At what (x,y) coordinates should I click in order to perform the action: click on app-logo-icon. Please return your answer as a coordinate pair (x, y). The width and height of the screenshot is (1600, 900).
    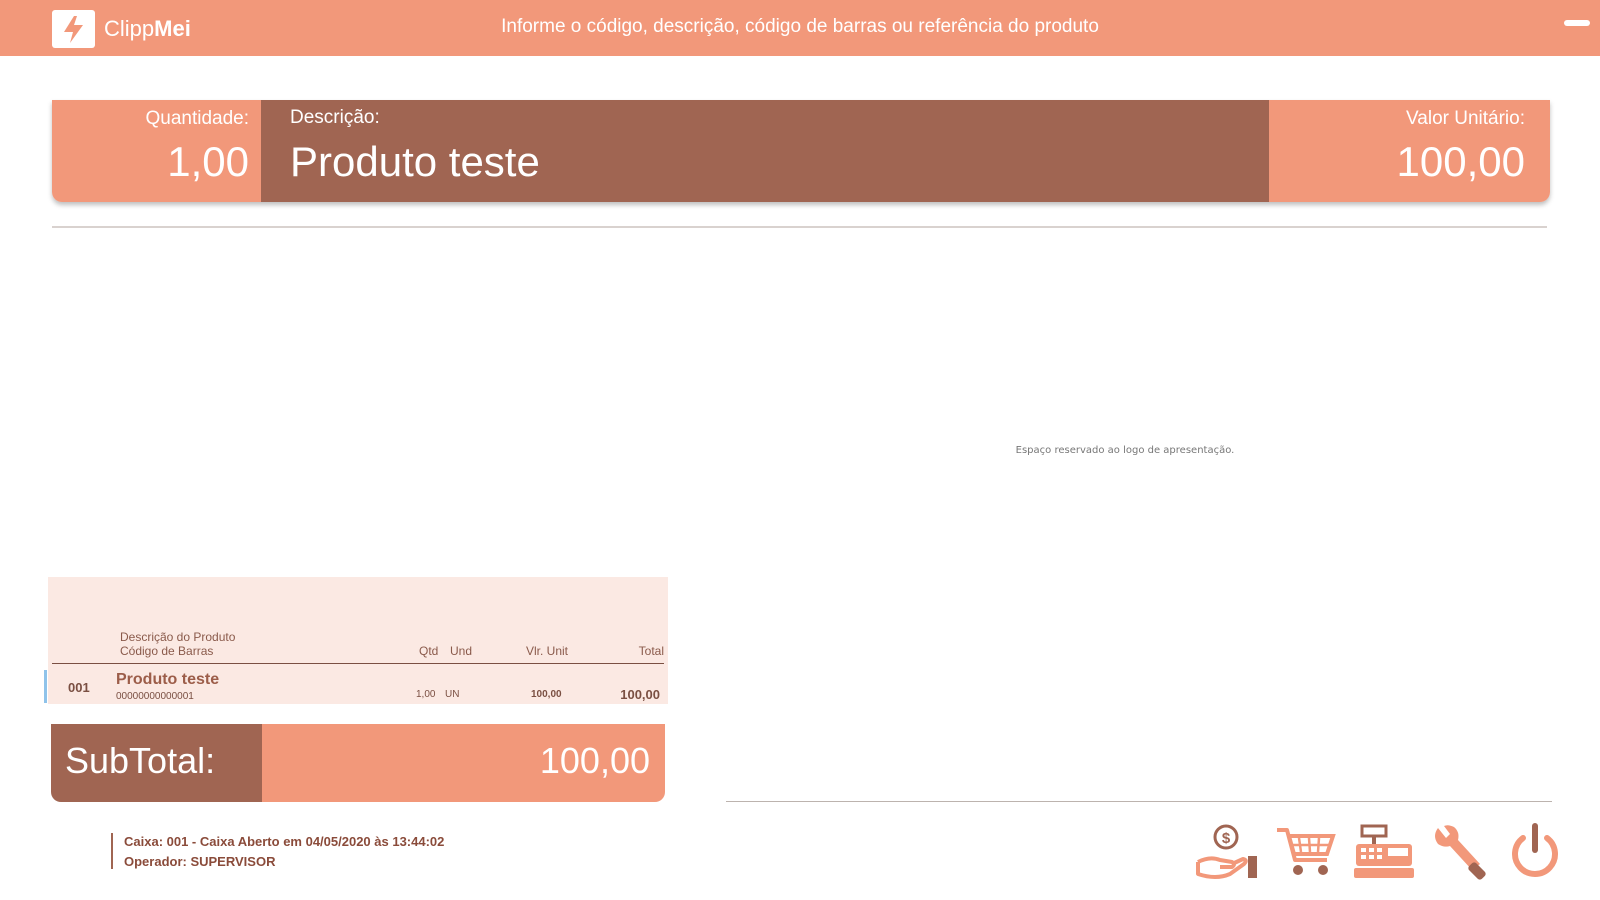
    Looking at the image, I should click on (73, 29).